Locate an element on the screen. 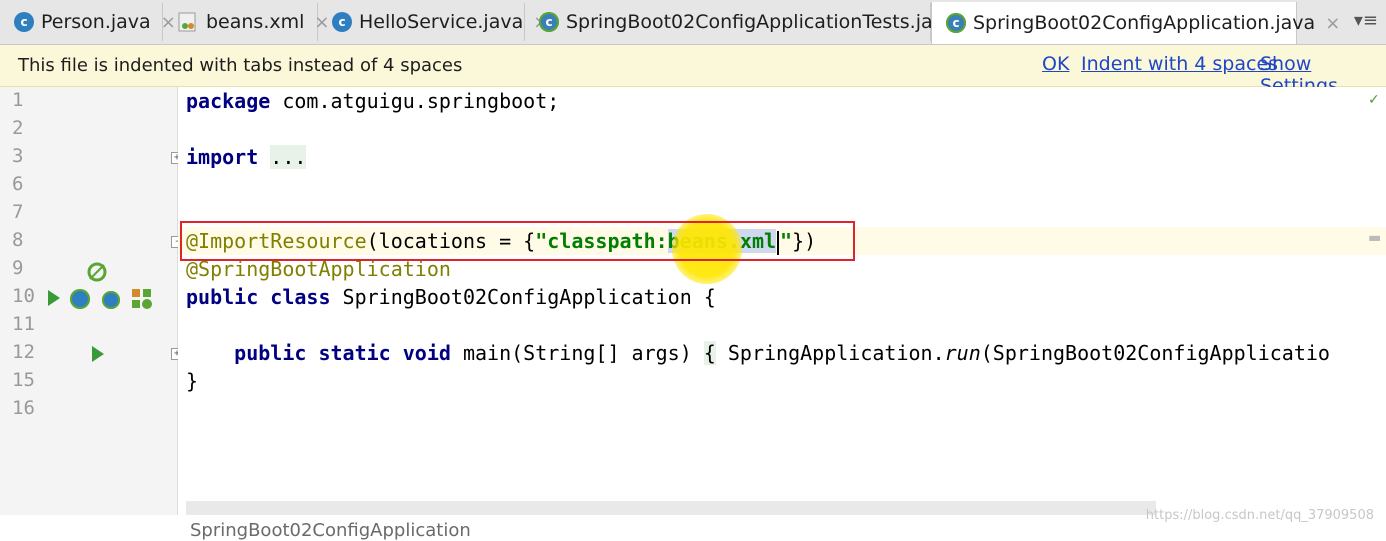 The width and height of the screenshot is (1386, 541). line-number: 8 is located at coordinates (18, 240).